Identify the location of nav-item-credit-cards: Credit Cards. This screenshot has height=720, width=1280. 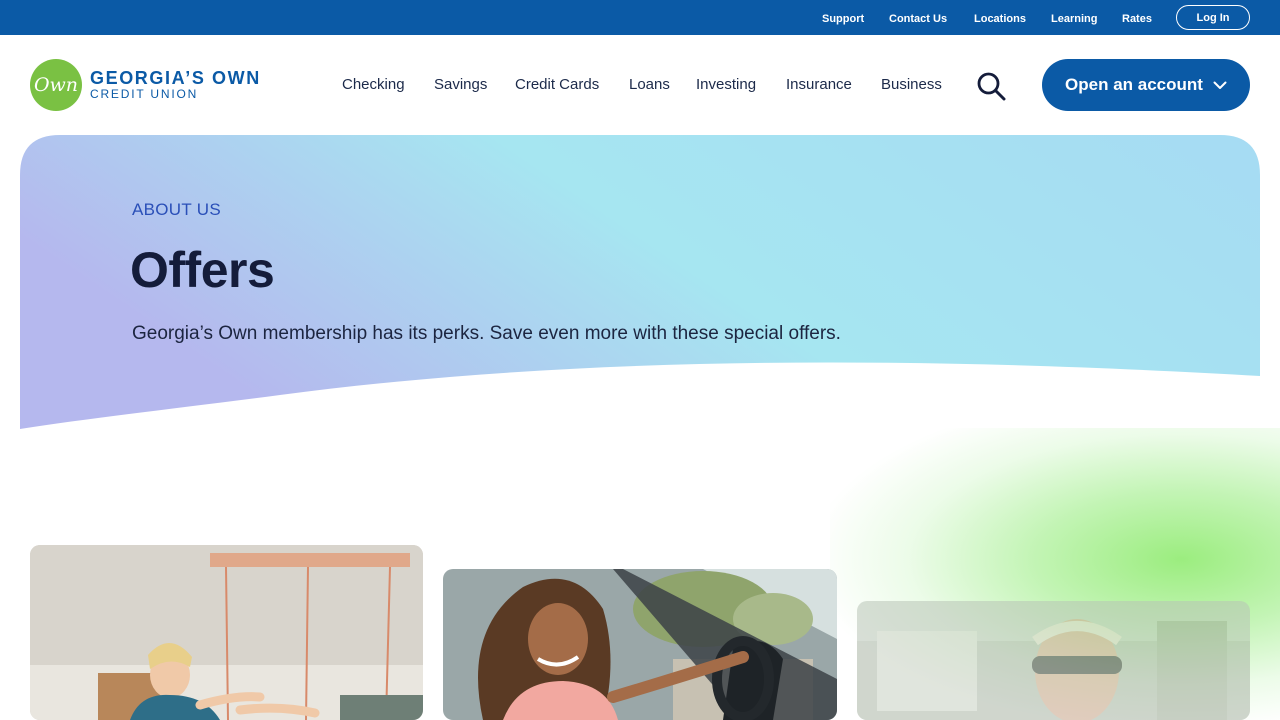
(557, 84).